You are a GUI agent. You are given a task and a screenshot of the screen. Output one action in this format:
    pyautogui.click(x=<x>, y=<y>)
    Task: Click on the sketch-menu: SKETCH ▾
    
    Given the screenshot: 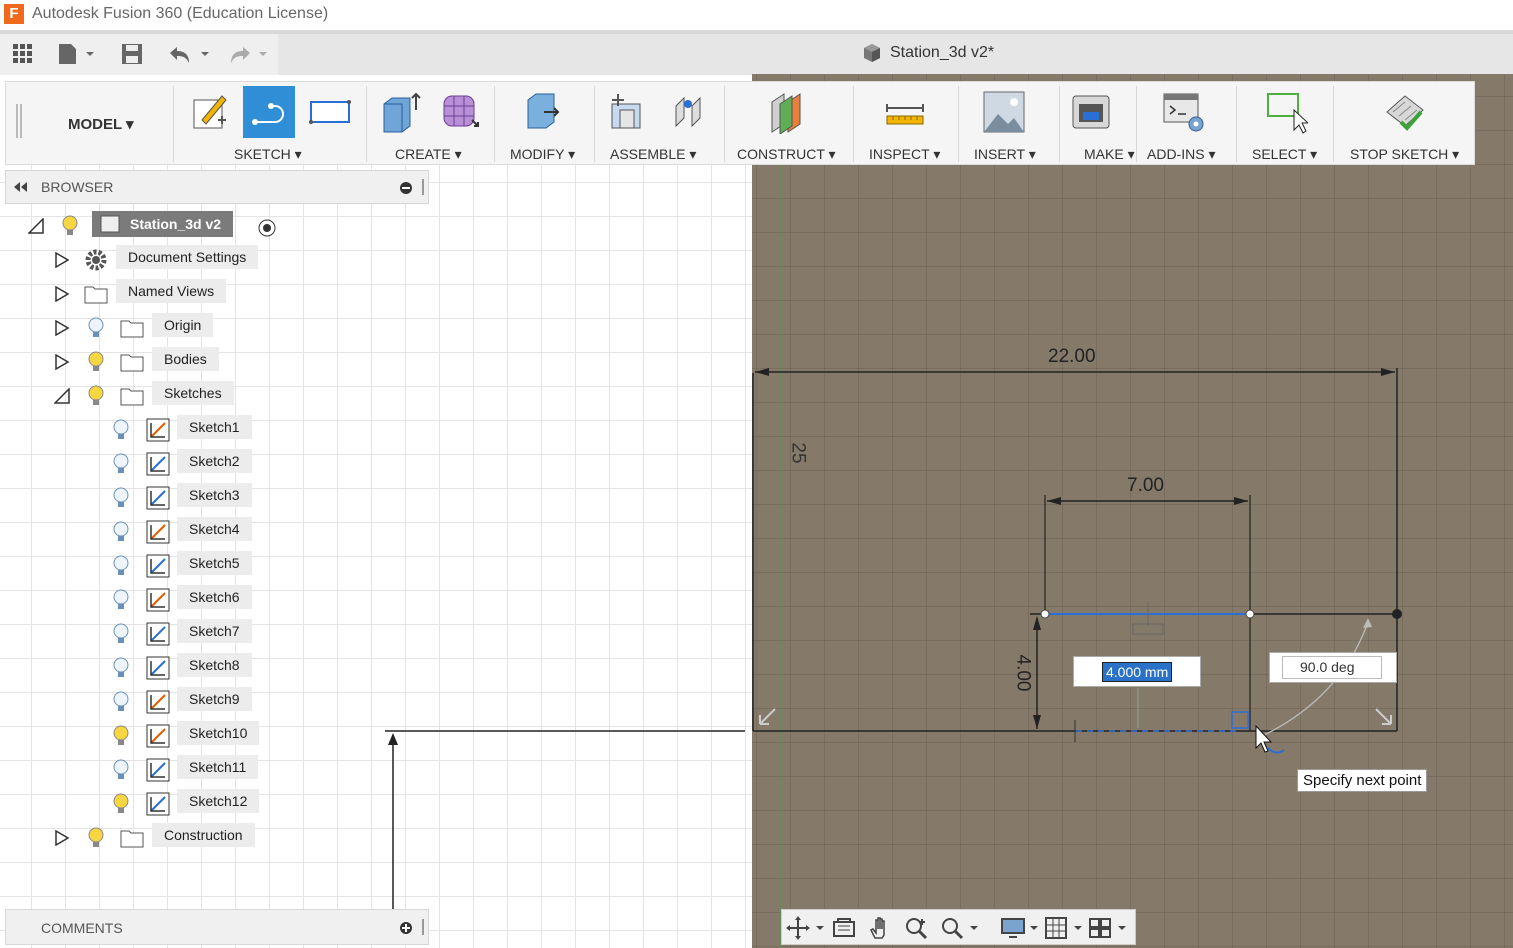 What is the action you would take?
    pyautogui.click(x=268, y=154)
    